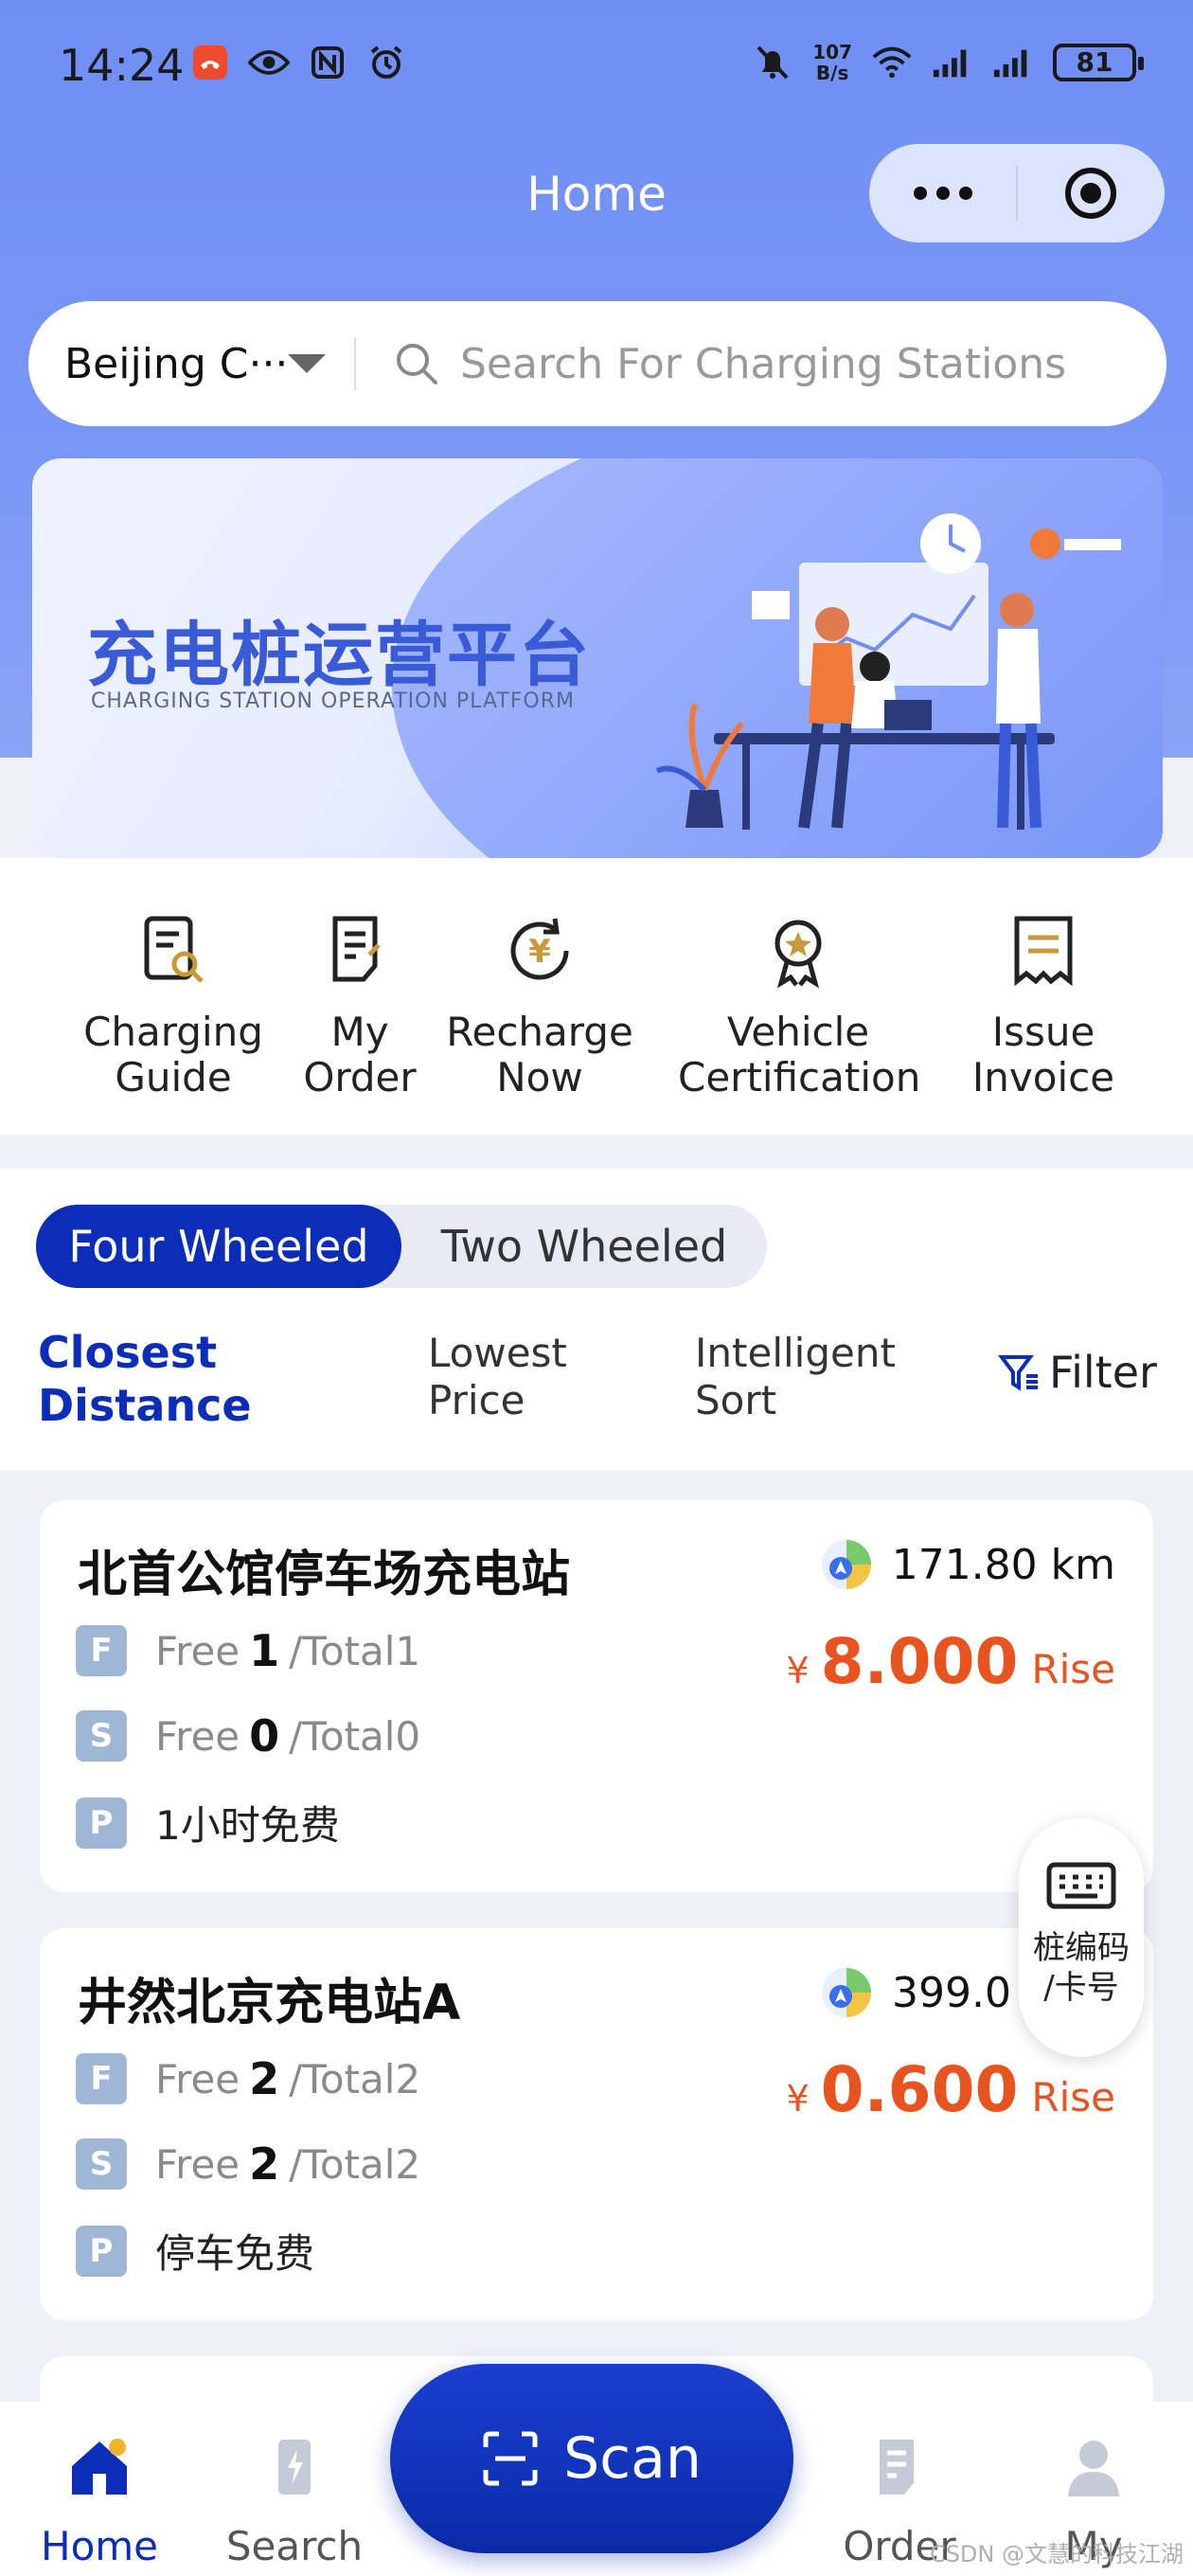 Image resolution: width=1193 pixels, height=2576 pixels. Describe the element at coordinates (176, 364) in the screenshot. I see `city-selector: Beijing C···` at that location.